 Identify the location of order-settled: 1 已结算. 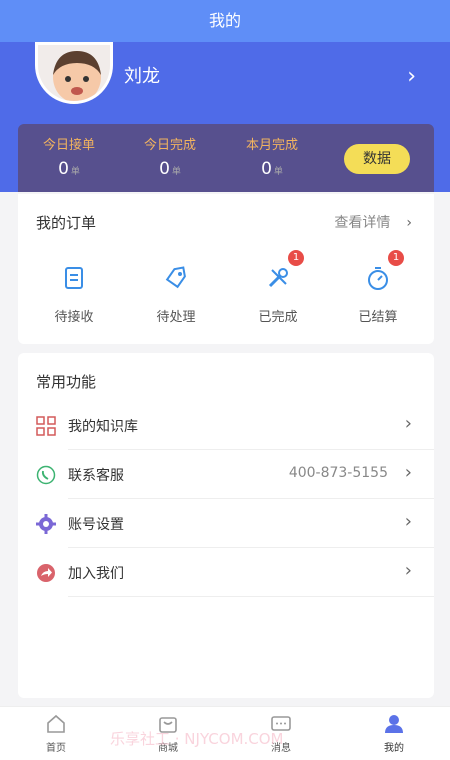
(378, 287).